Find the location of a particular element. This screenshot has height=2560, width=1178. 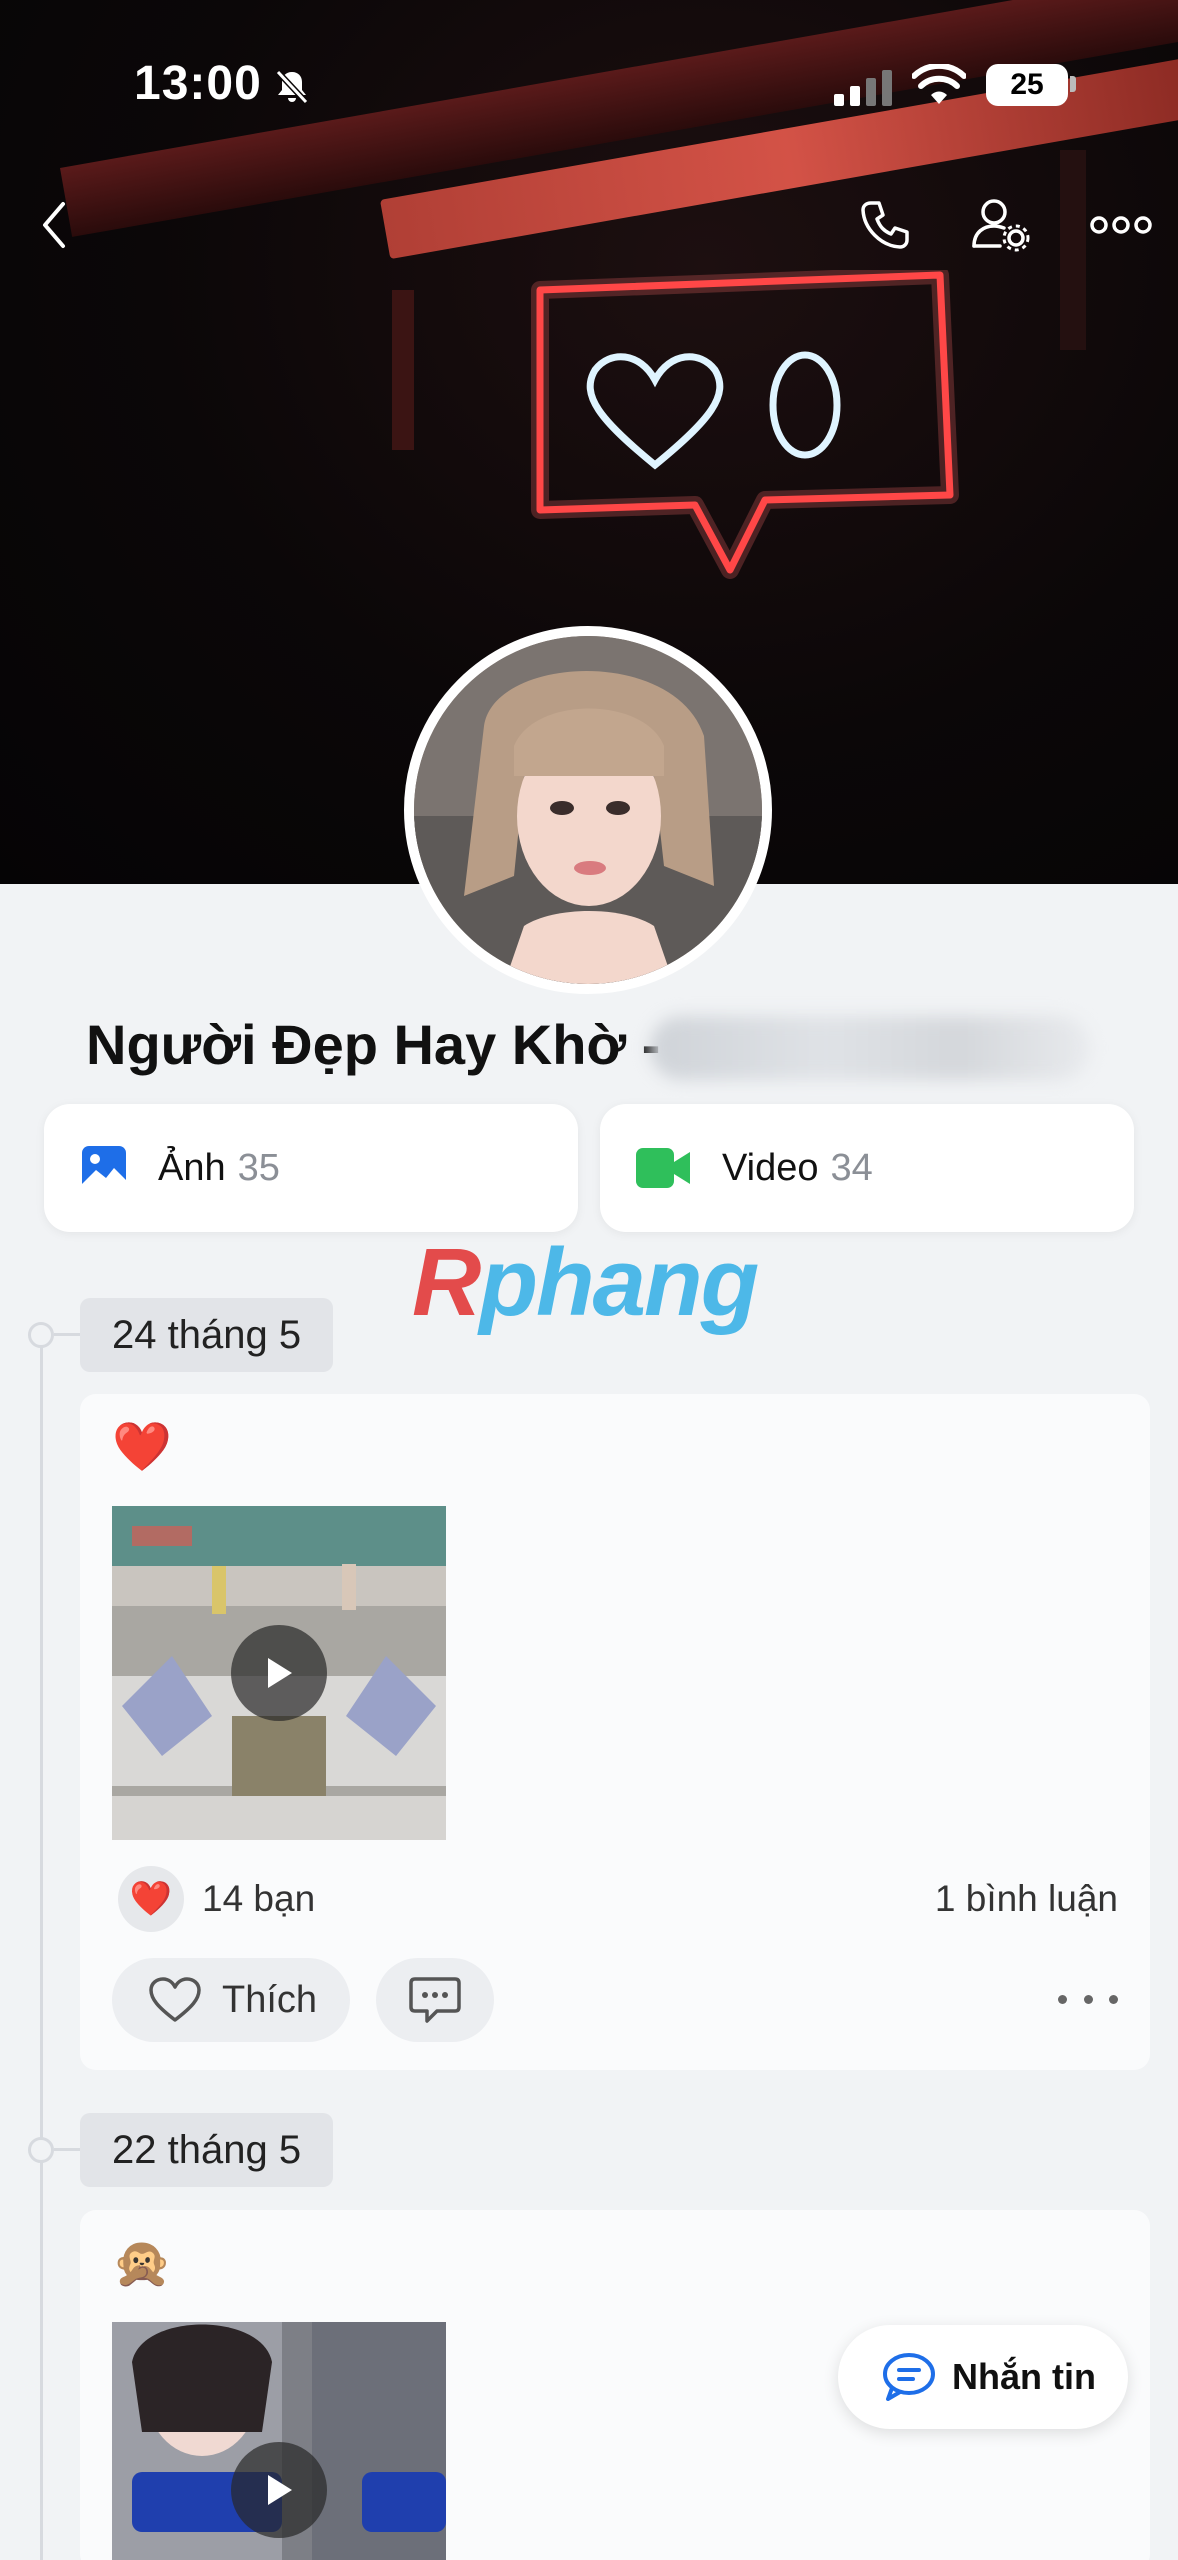

photos-count: 35 is located at coordinates (258, 1167).